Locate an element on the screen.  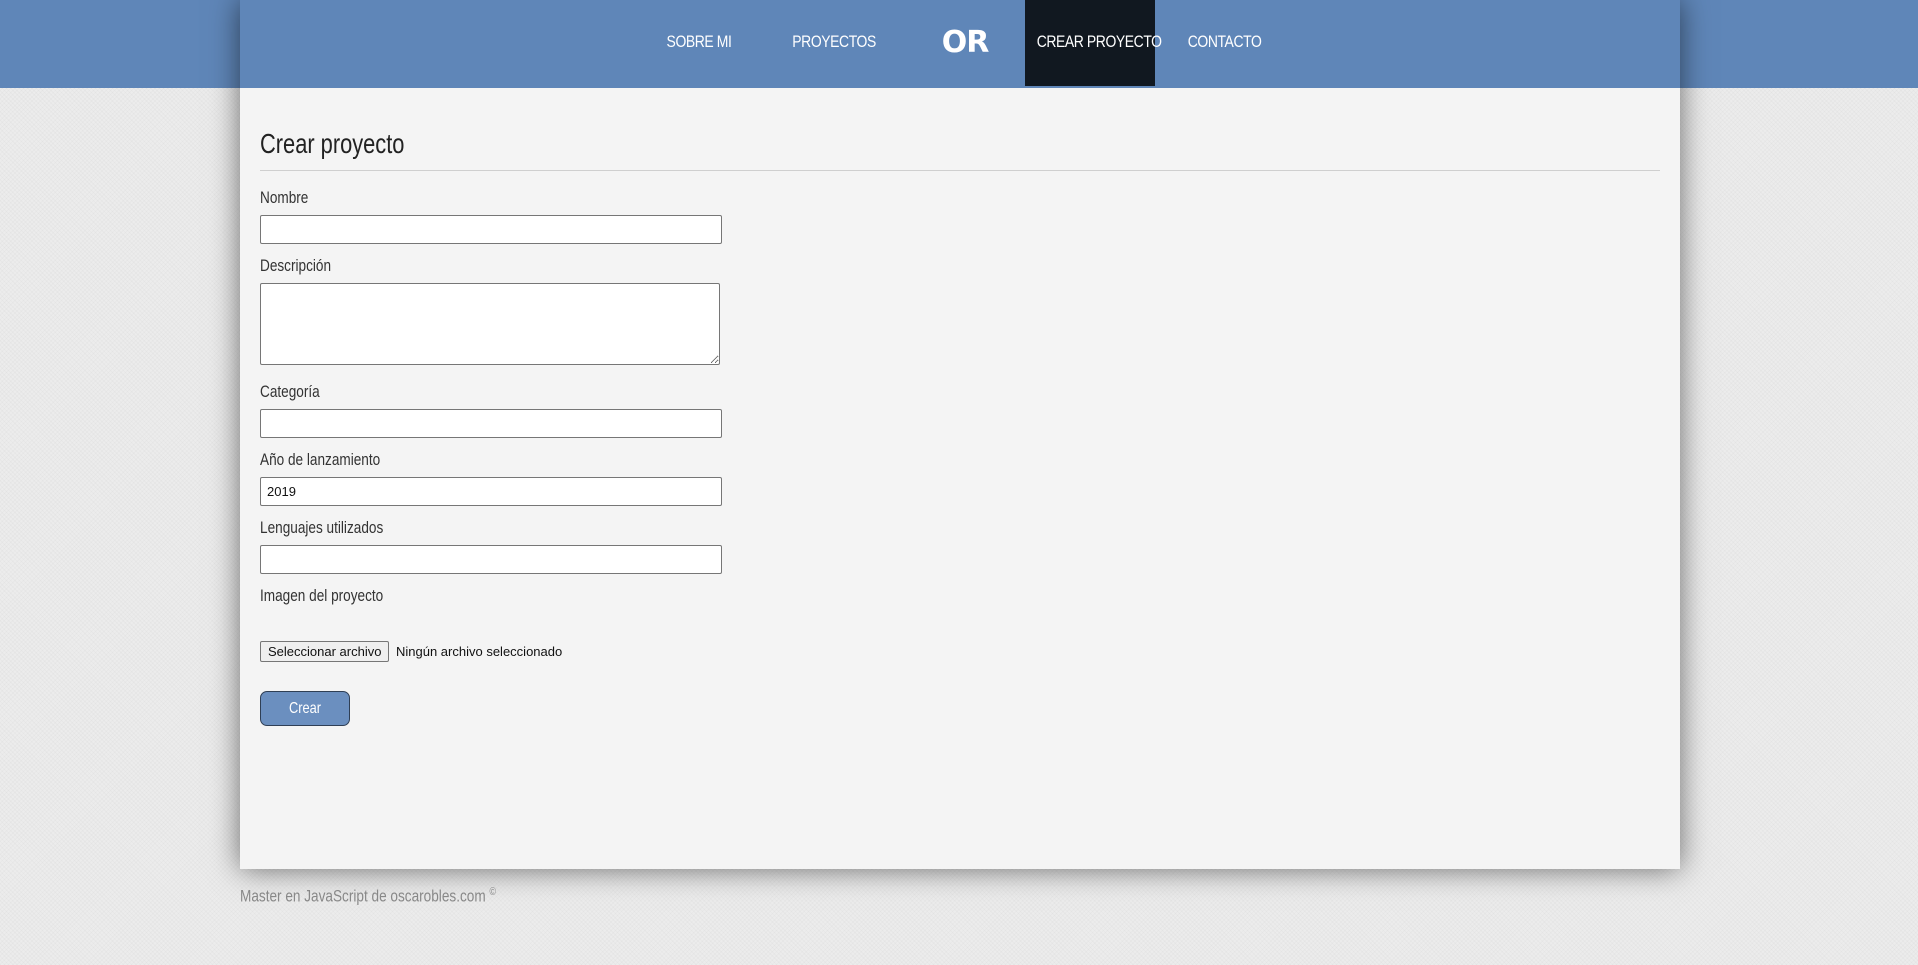
nav-item-contacto: CONTACTO is located at coordinates (1225, 43).